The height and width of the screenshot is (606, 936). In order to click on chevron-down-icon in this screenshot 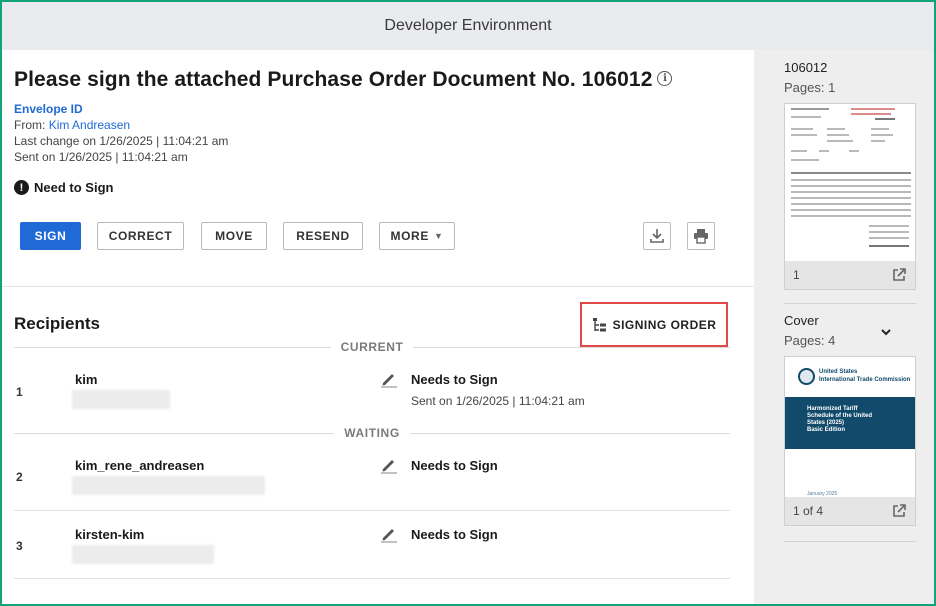, I will do `click(886, 333)`.